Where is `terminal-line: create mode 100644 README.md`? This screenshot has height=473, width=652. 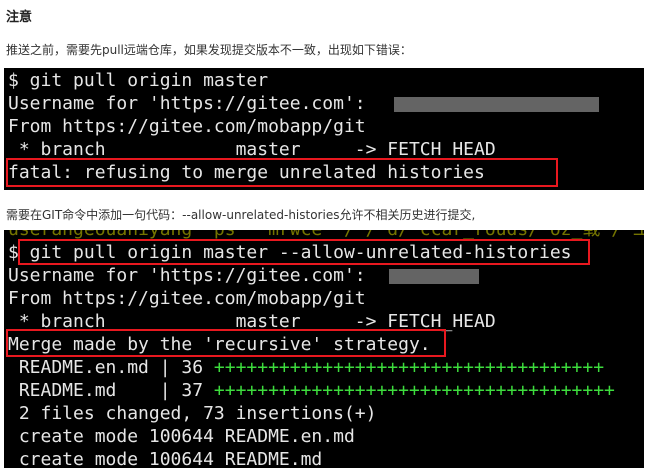
terminal-line: create mode 100644 README.md is located at coordinates (165, 458).